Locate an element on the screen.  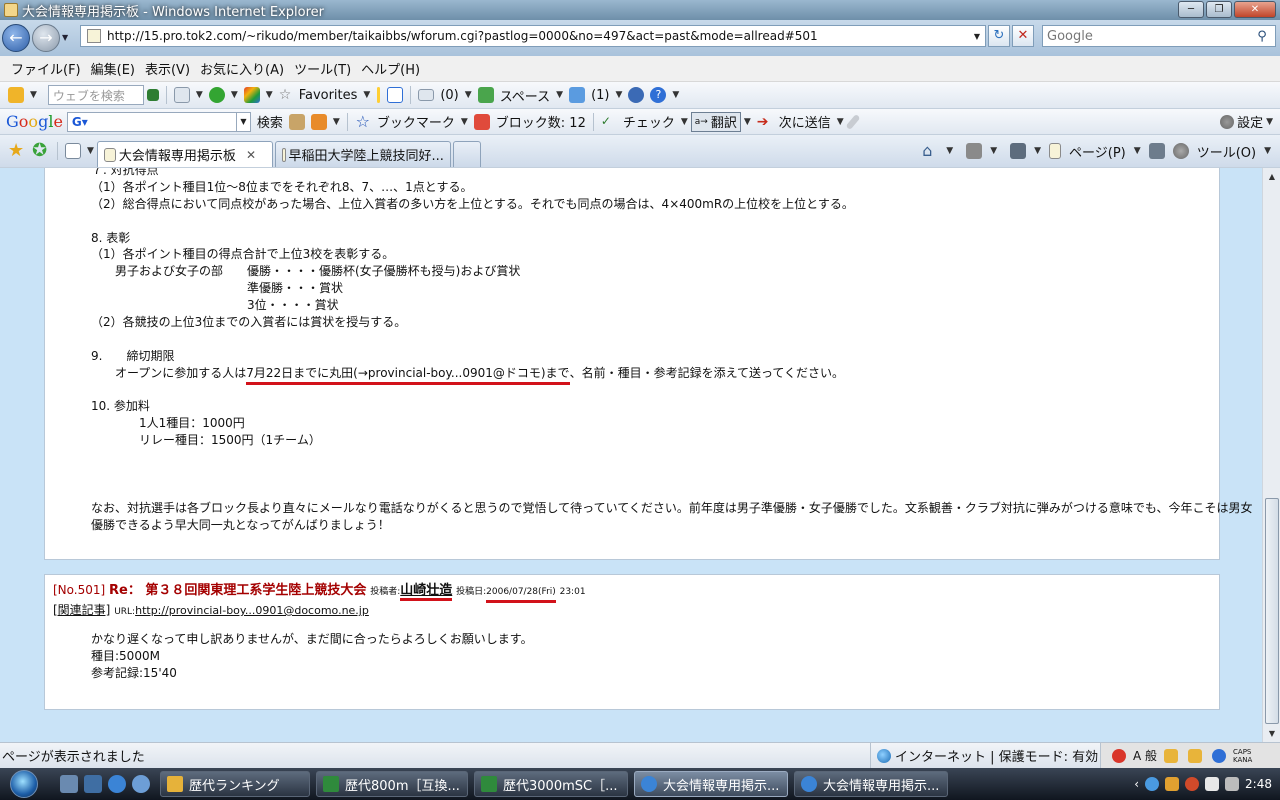
maximize-button: ❐ is located at coordinates (1219, 9).